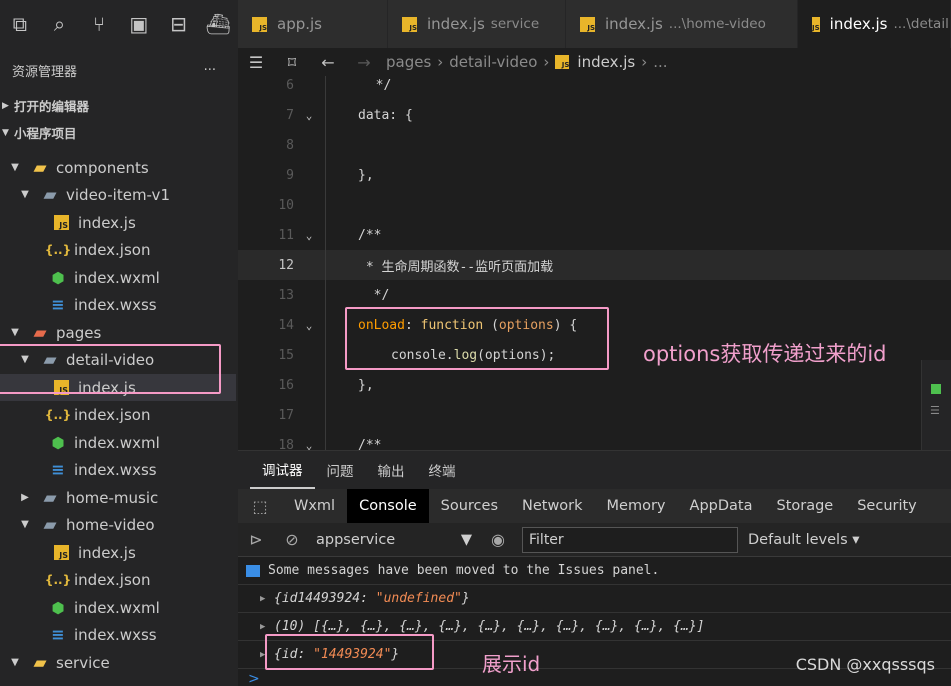 The image size is (951, 686). What do you see at coordinates (340, 470) in the screenshot?
I see `tab-problems: 问题` at bounding box center [340, 470].